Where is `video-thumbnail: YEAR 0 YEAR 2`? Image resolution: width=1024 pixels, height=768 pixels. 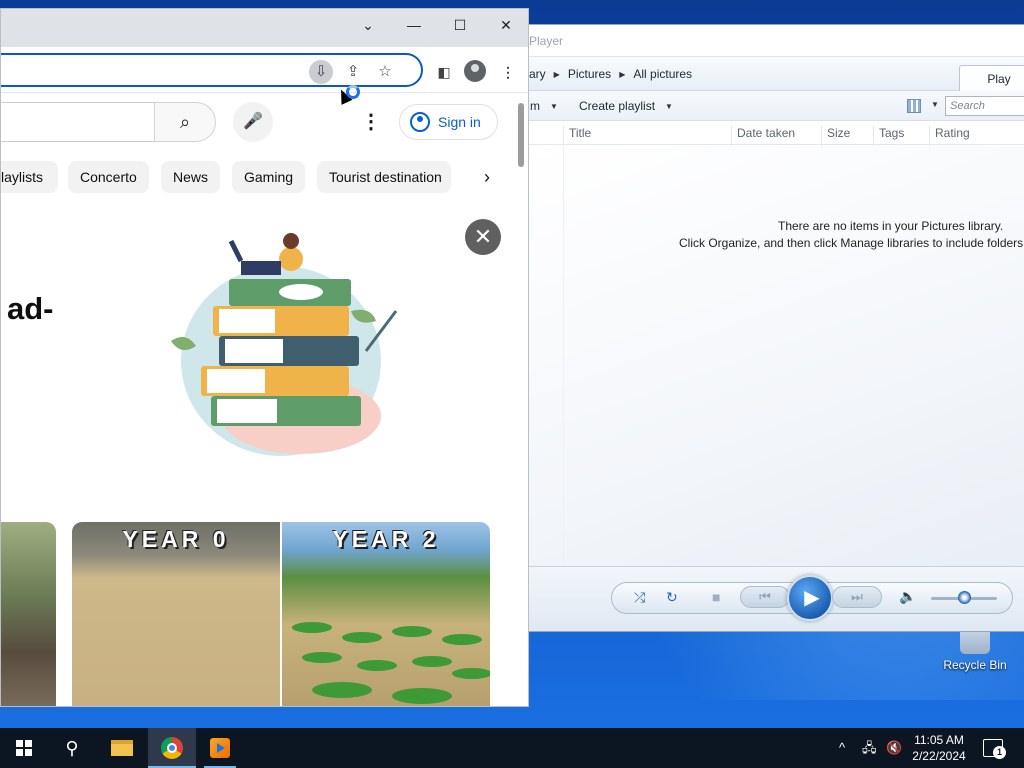
video-thumbnail: YEAR 0 YEAR 2 is located at coordinates (281, 614).